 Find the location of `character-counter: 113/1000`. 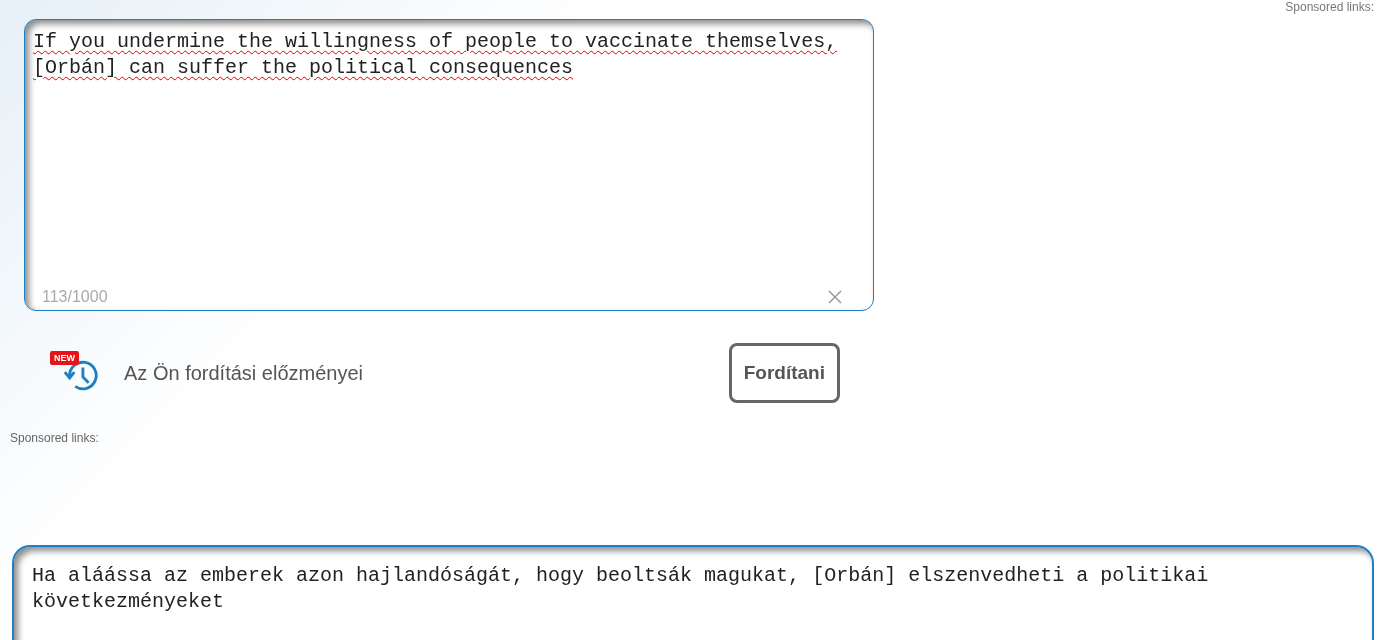

character-counter: 113/1000 is located at coordinates (75, 297).